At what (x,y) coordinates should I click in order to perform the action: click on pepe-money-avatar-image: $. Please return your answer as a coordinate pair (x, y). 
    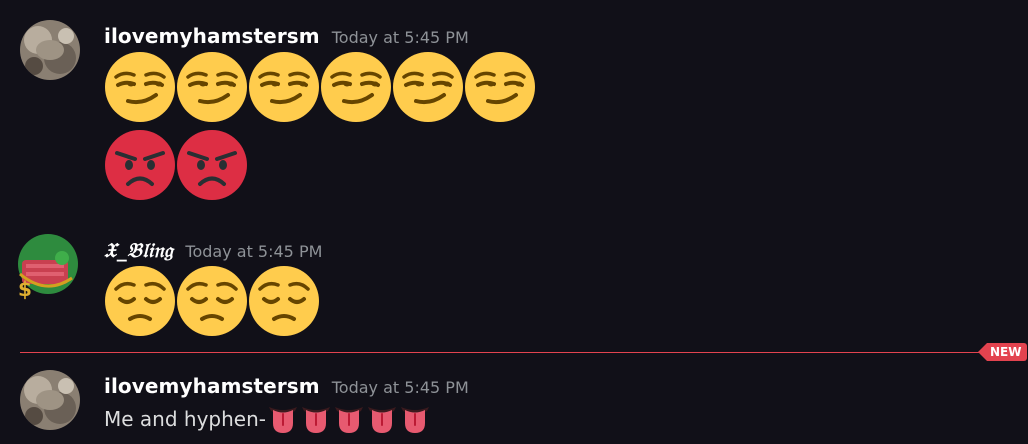
    Looking at the image, I should click on (48, 267).